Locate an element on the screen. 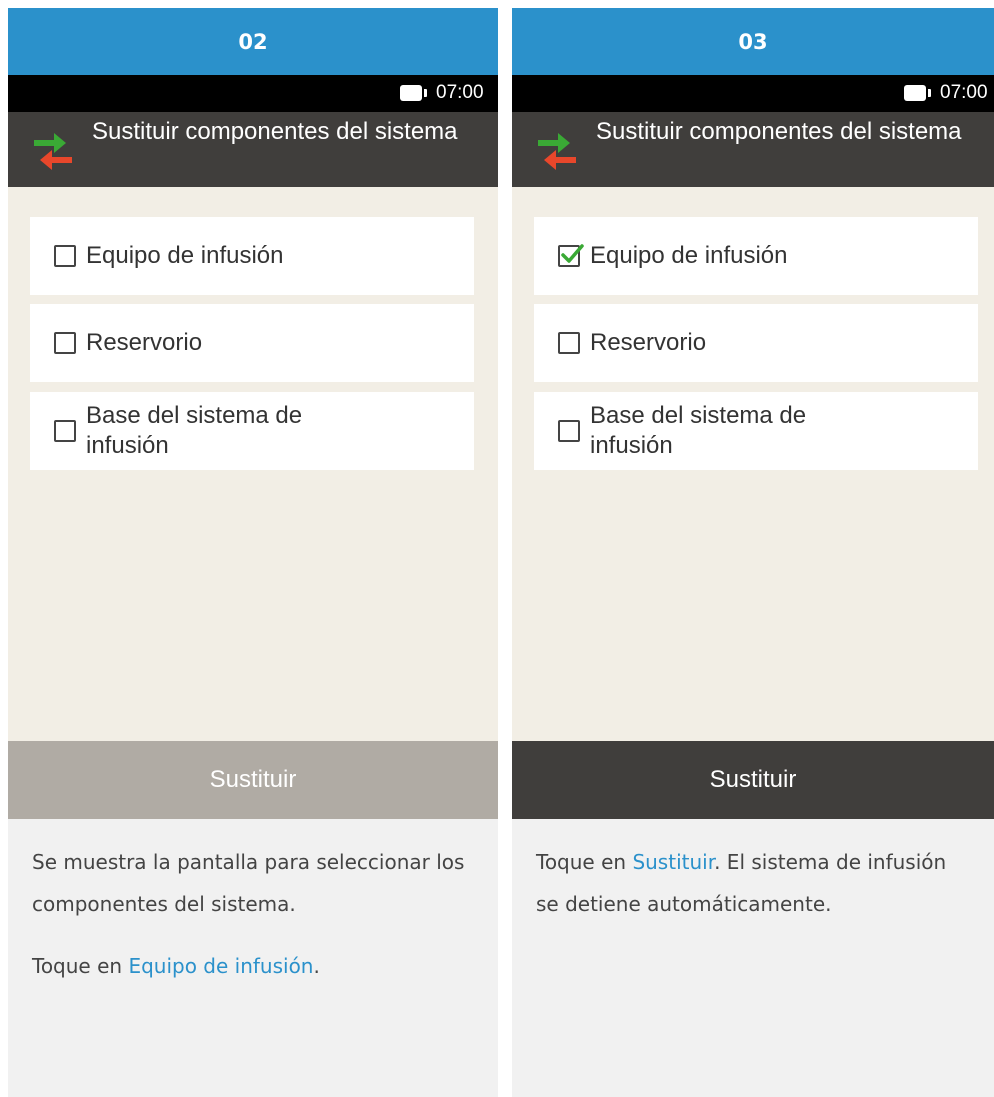 Image resolution: width=994 pixels, height=1097 pixels. checkmark-icon is located at coordinates (572, 253).